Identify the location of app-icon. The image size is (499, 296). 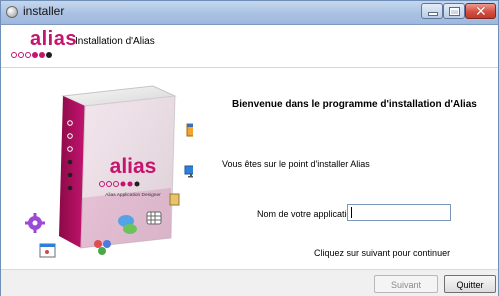
(12, 12).